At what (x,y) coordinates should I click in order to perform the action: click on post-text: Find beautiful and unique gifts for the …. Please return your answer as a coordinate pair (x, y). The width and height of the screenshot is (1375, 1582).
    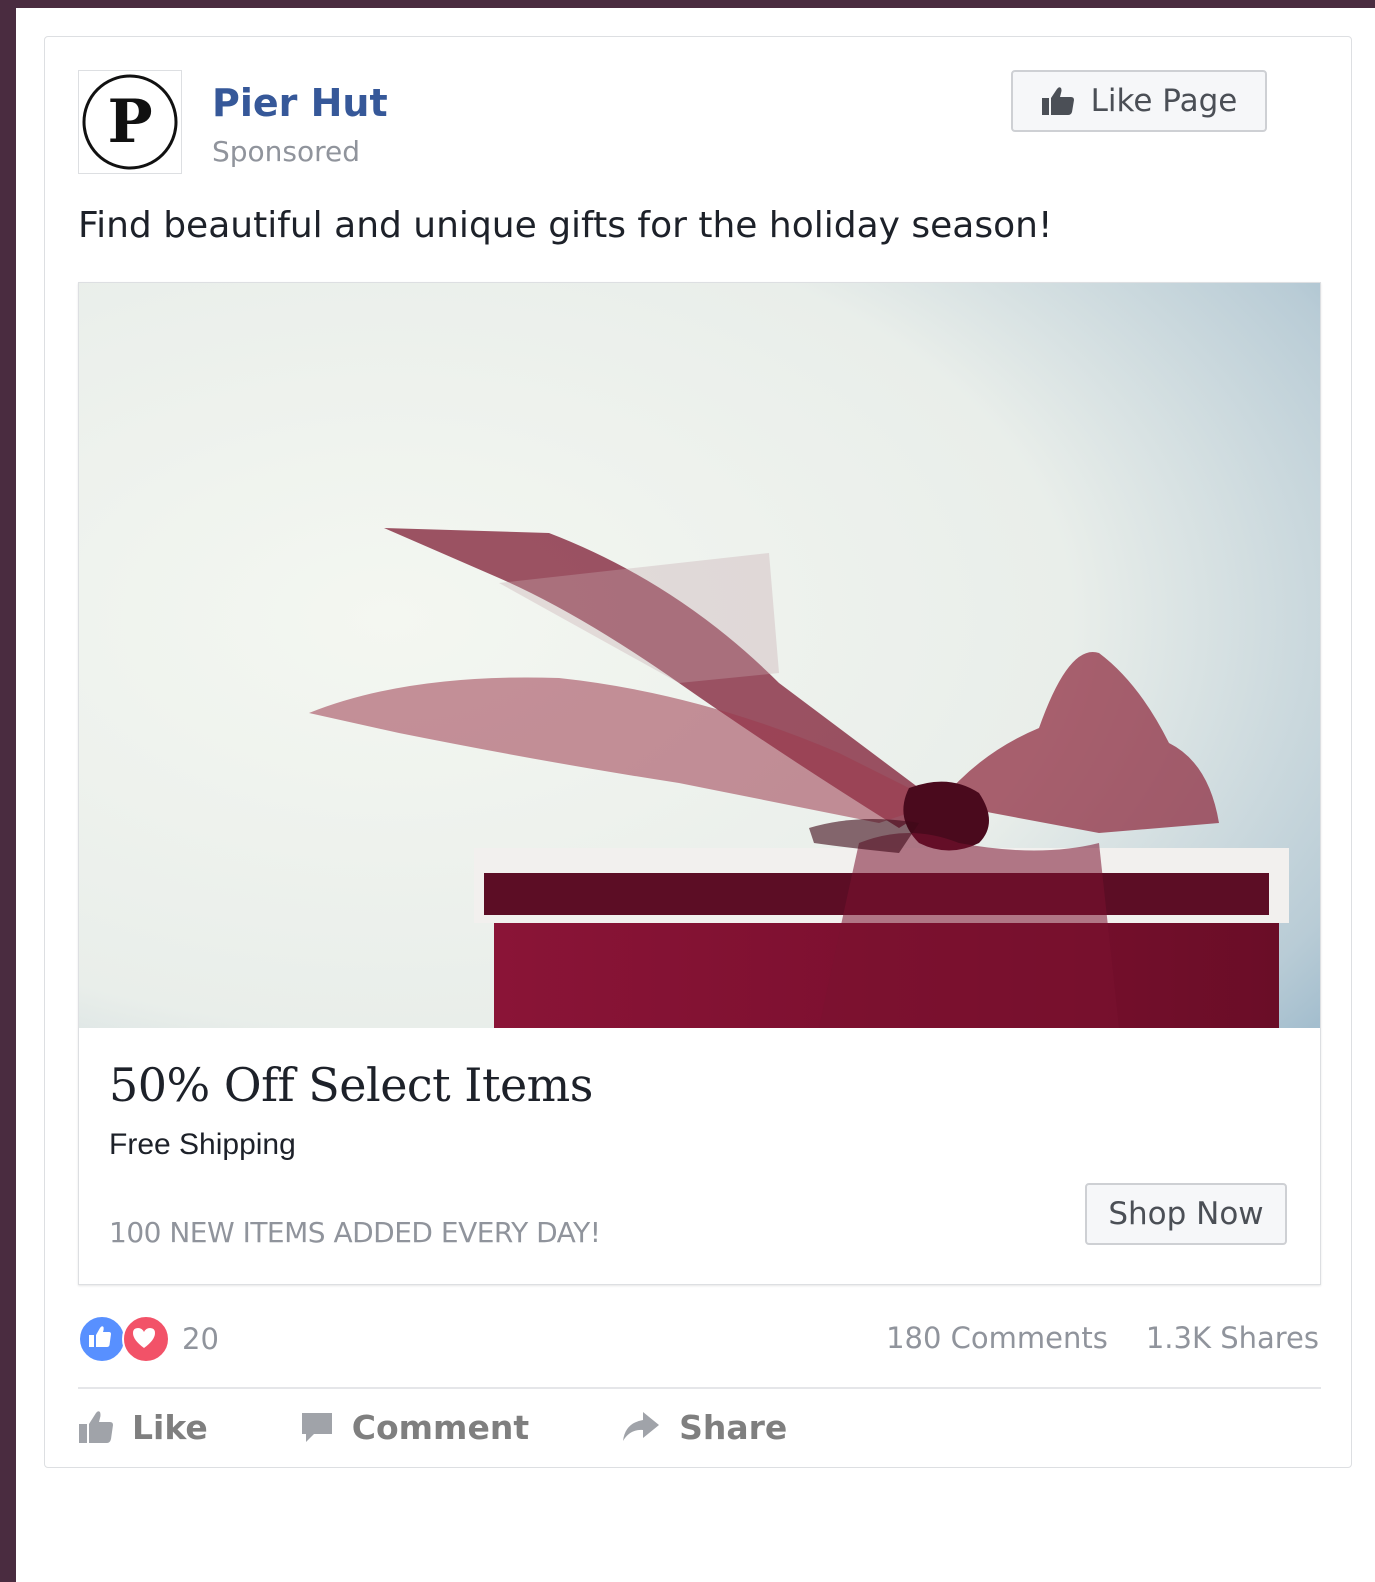
    Looking at the image, I should click on (565, 225).